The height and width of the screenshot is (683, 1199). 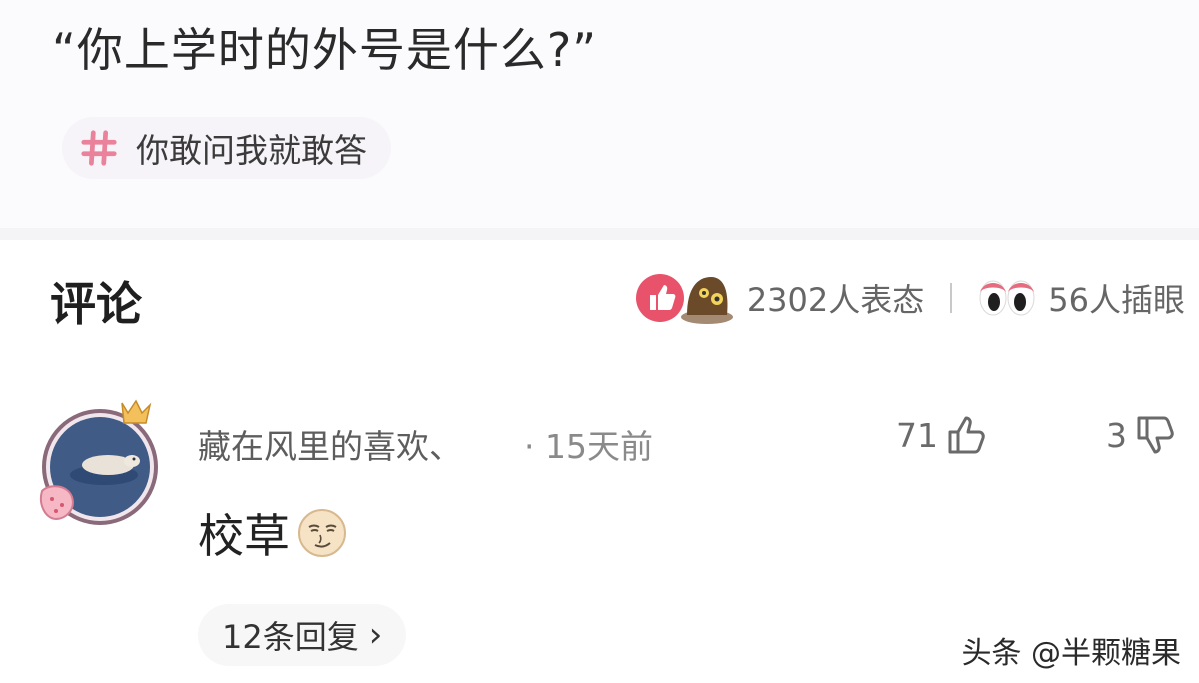 What do you see at coordinates (588, 446) in the screenshot?
I see `comment-time: · 15天前` at bounding box center [588, 446].